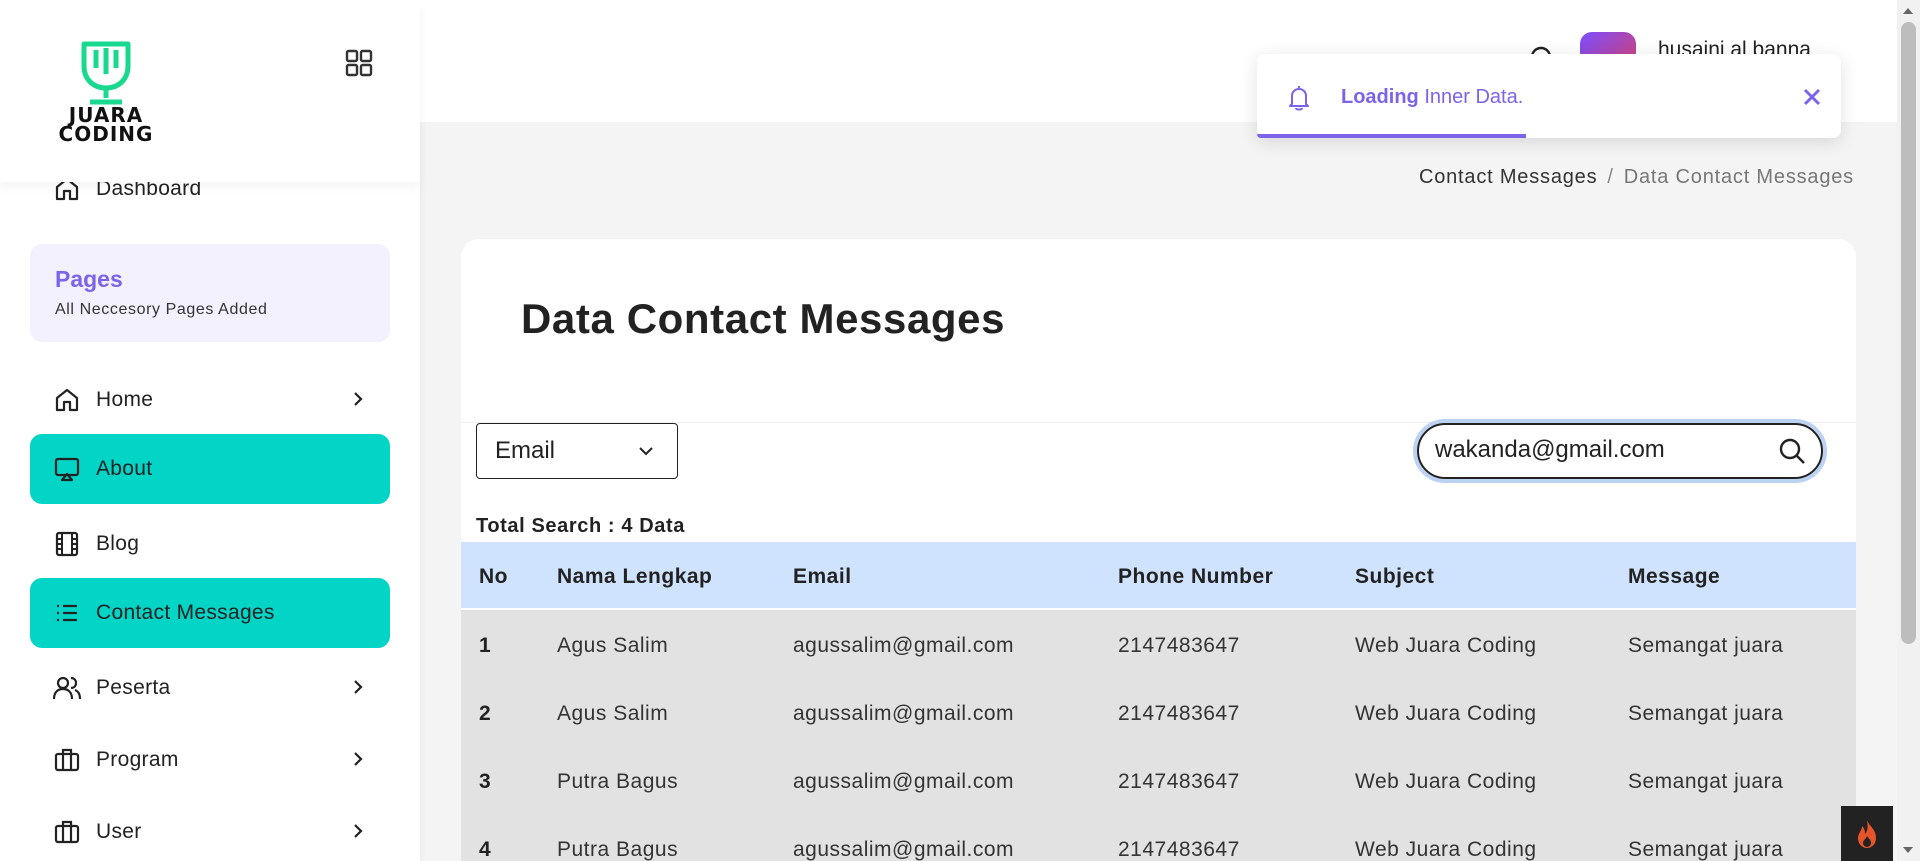  What do you see at coordinates (210, 91) in the screenshot?
I see `sidebar-header: JUARA CODING` at bounding box center [210, 91].